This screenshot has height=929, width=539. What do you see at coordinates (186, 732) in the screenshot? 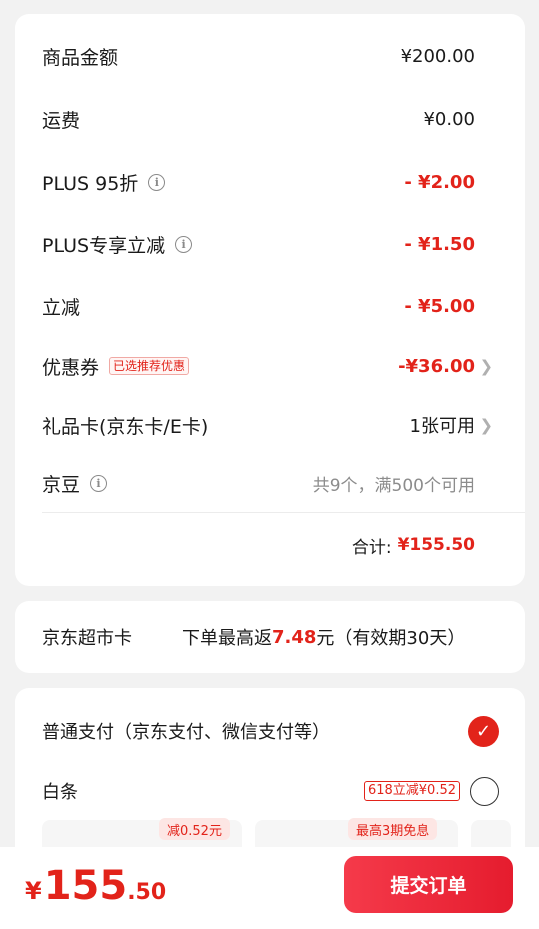
I see `normal-pay-label: 普通支付（京东支付、微信支付等）` at bounding box center [186, 732].